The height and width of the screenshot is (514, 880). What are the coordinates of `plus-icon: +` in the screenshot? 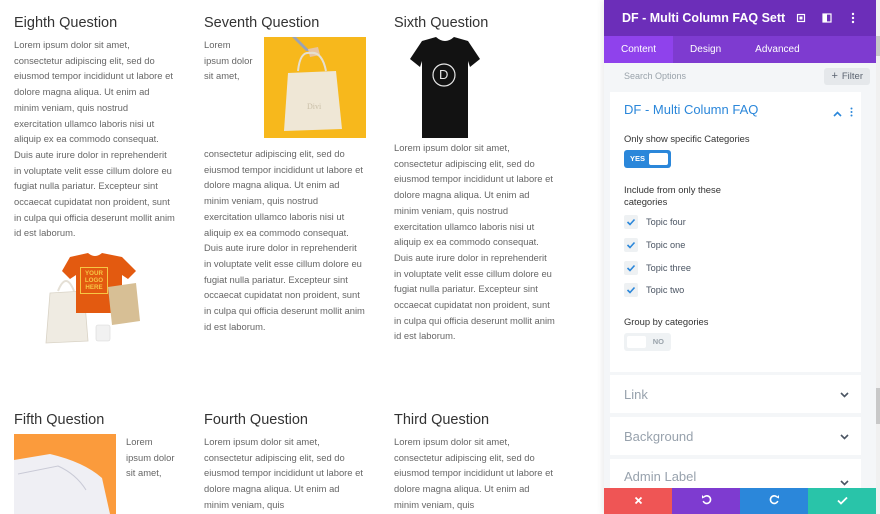 It's located at (834, 75).